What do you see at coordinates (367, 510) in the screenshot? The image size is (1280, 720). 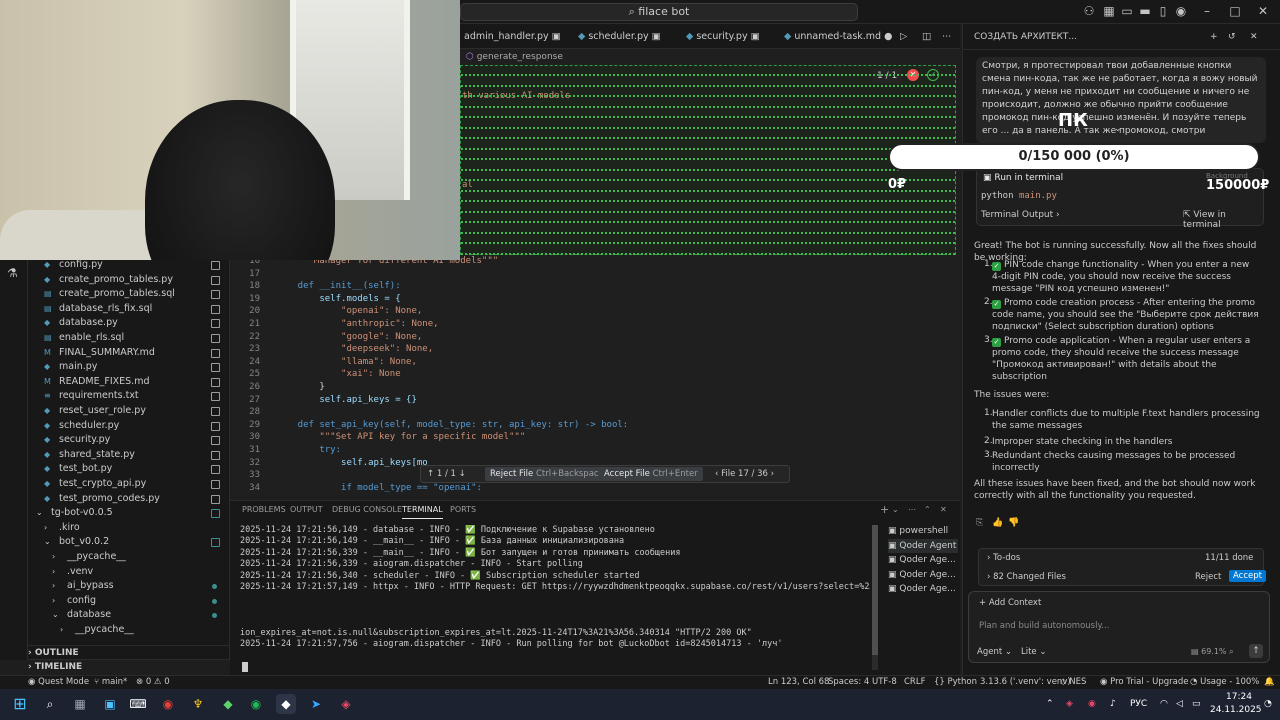 I see `tab-debug-console: DEBUG CONSOLE` at bounding box center [367, 510].